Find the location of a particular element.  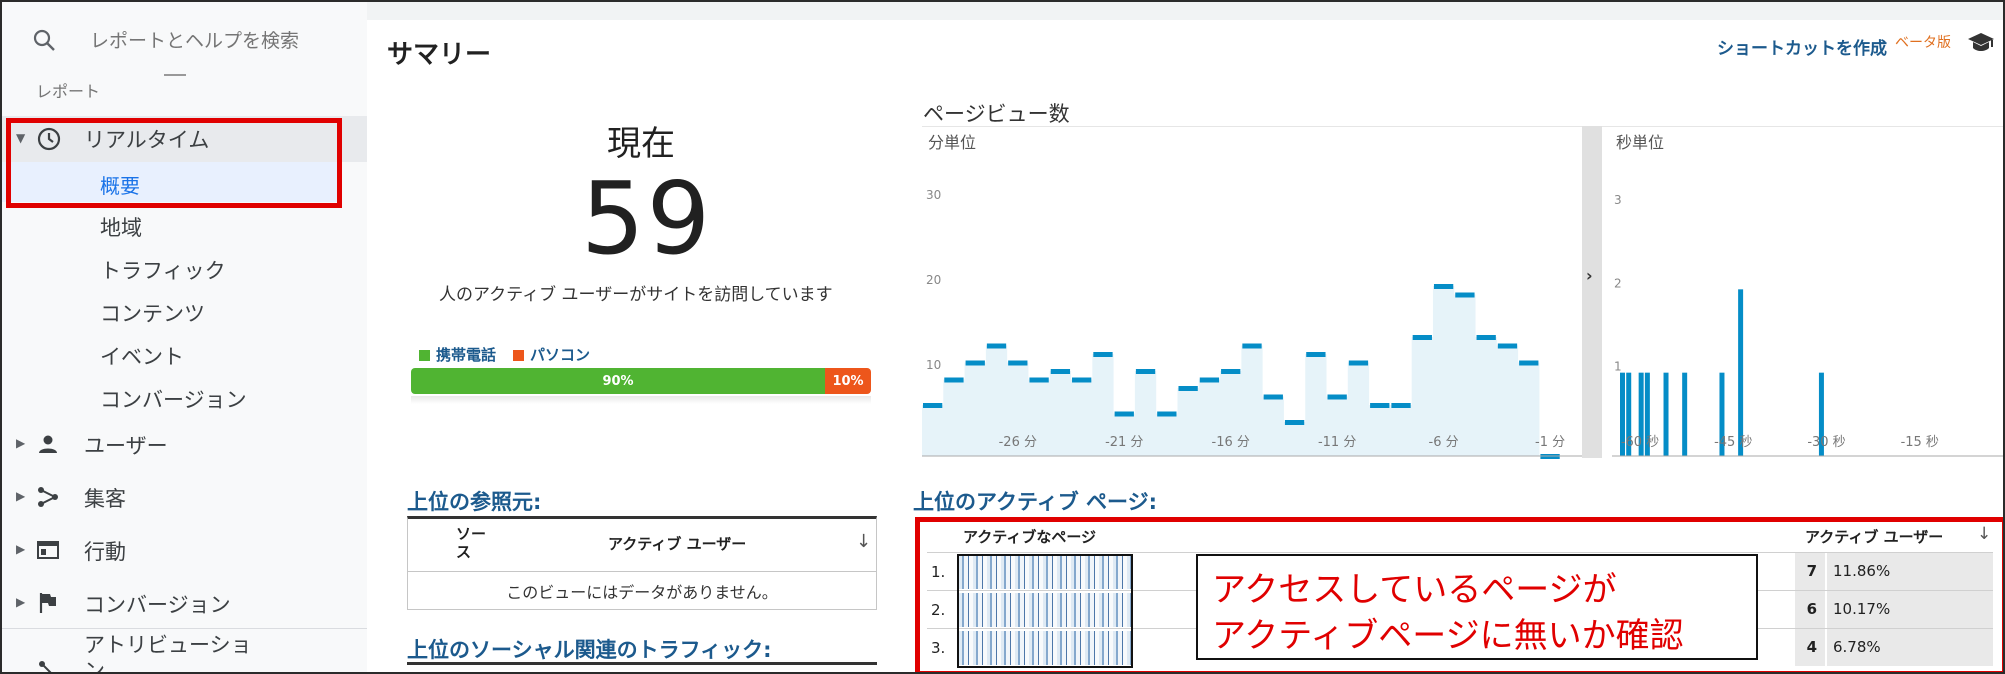

desktop-share-segment: 10% is located at coordinates (848, 381).